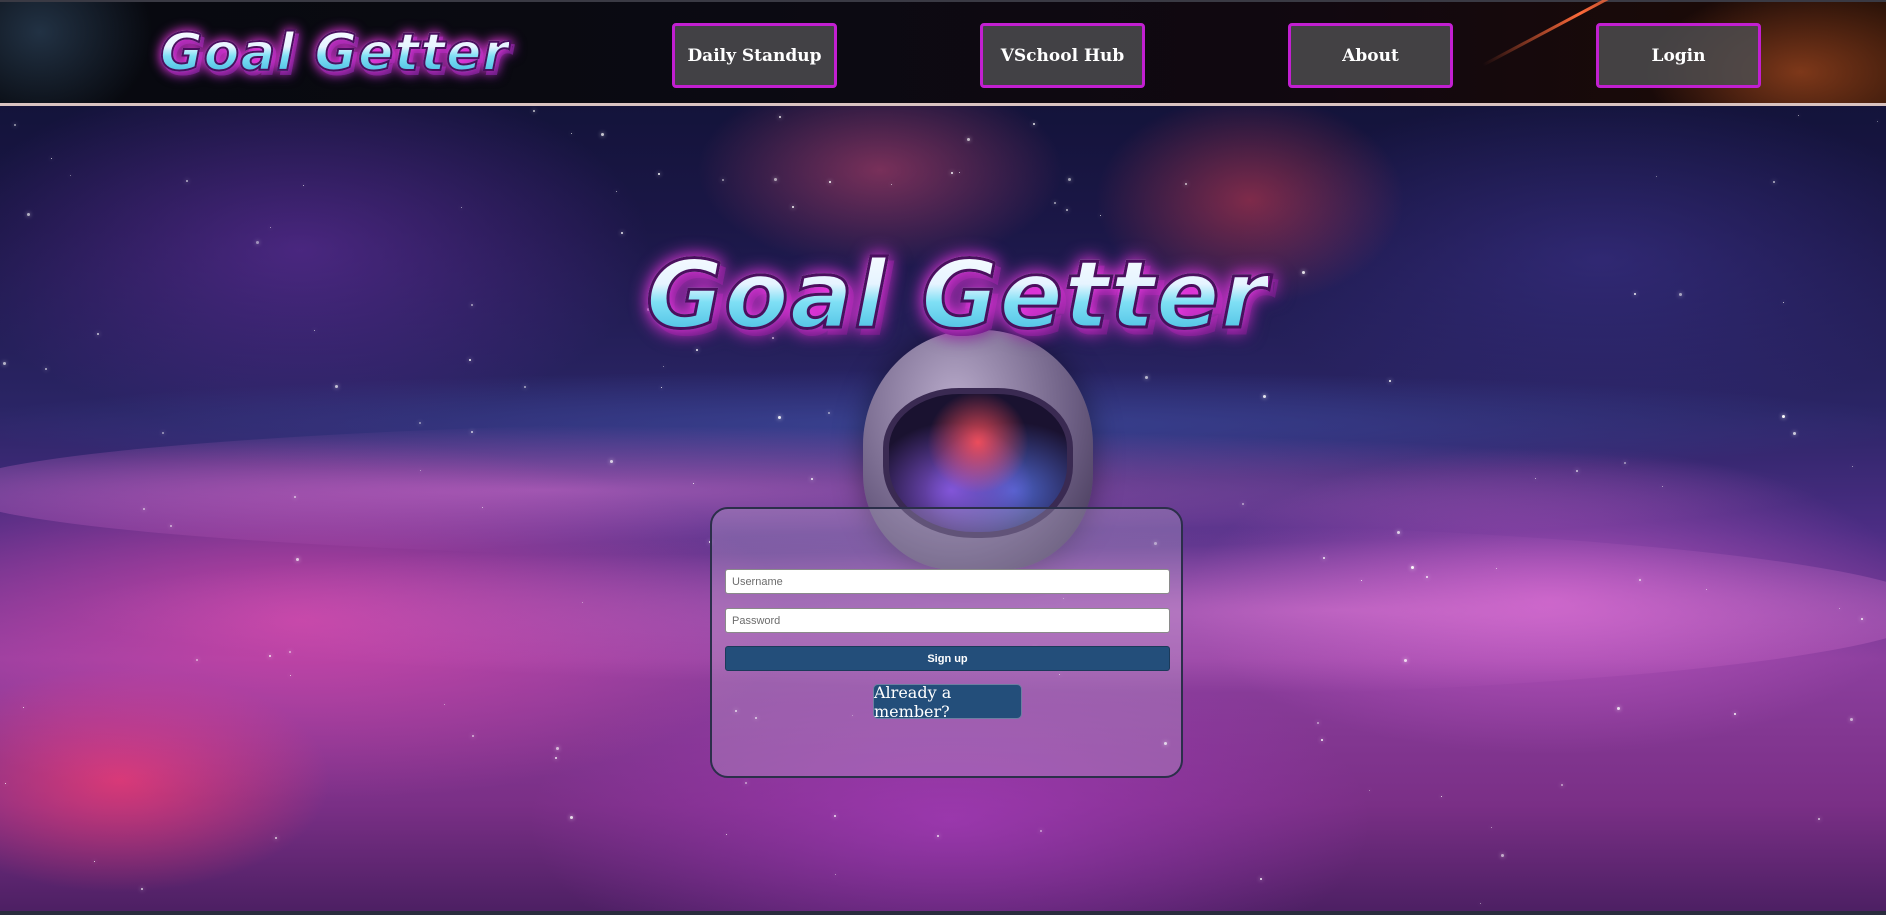  What do you see at coordinates (754, 55) in the screenshot?
I see `nav-daily-standup-button: Daily Standup` at bounding box center [754, 55].